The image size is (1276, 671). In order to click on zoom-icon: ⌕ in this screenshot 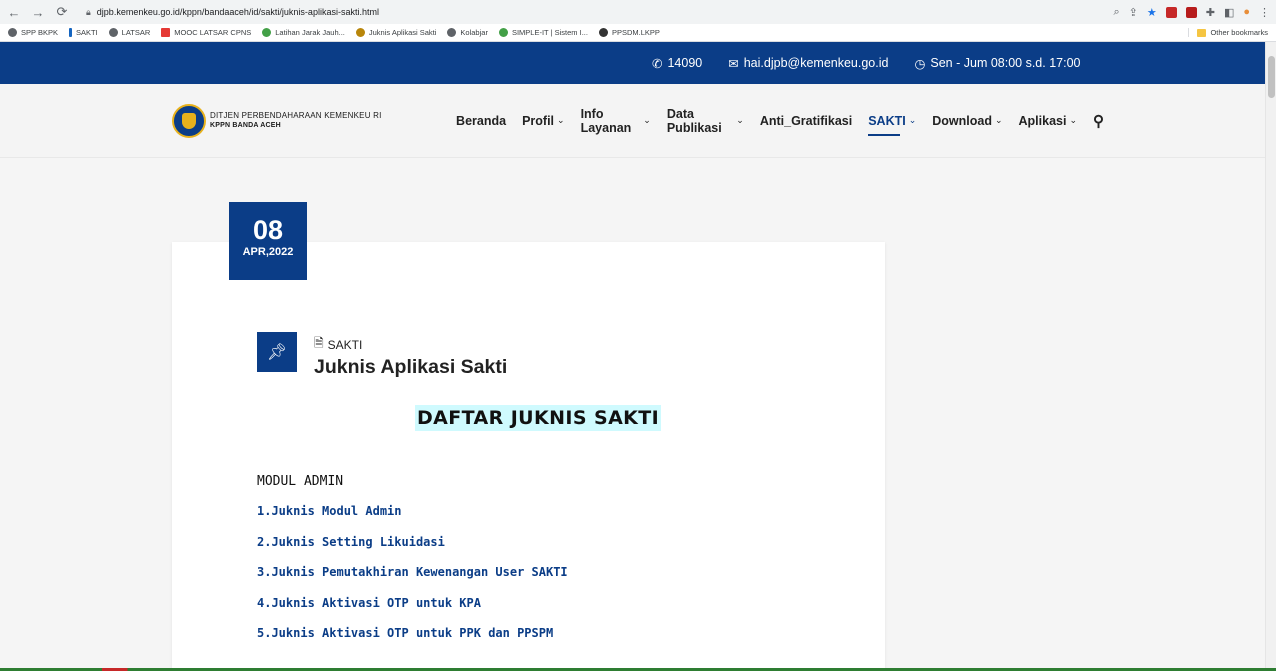, I will do `click(1116, 12)`.